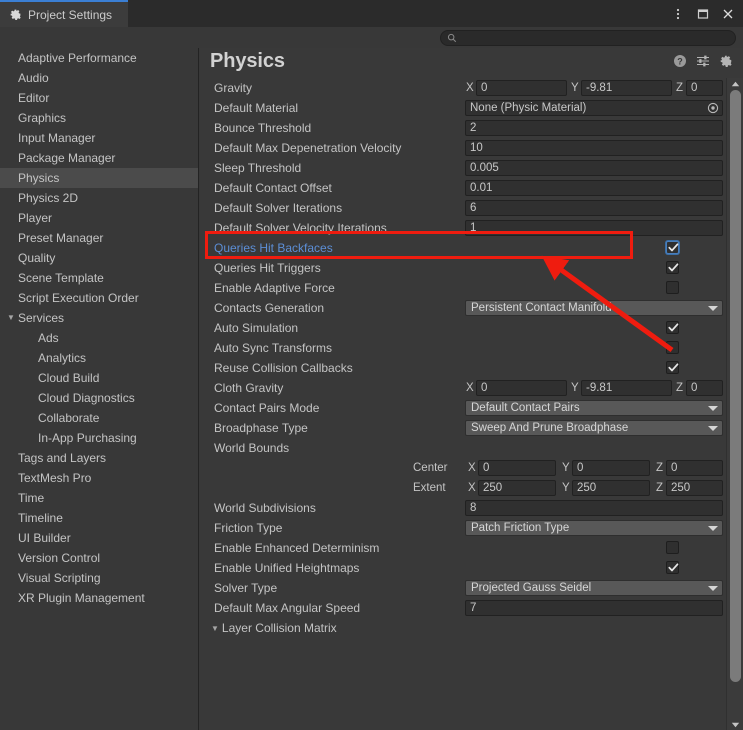  I want to click on gear-icon, so click(726, 61).